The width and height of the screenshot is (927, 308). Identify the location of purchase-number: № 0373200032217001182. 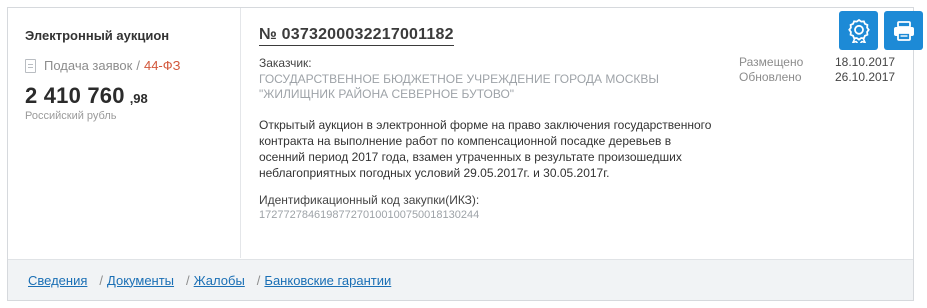
(356, 36).